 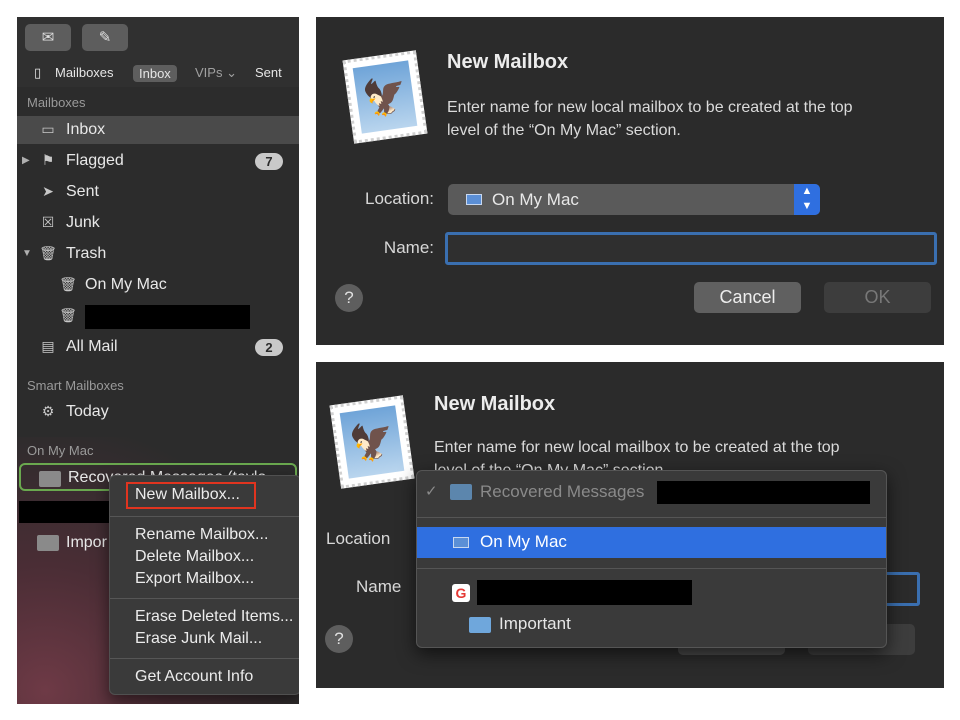 What do you see at coordinates (158, 347) in the screenshot?
I see `sidebar-item-all-mail: ▤ All Mail 2` at bounding box center [158, 347].